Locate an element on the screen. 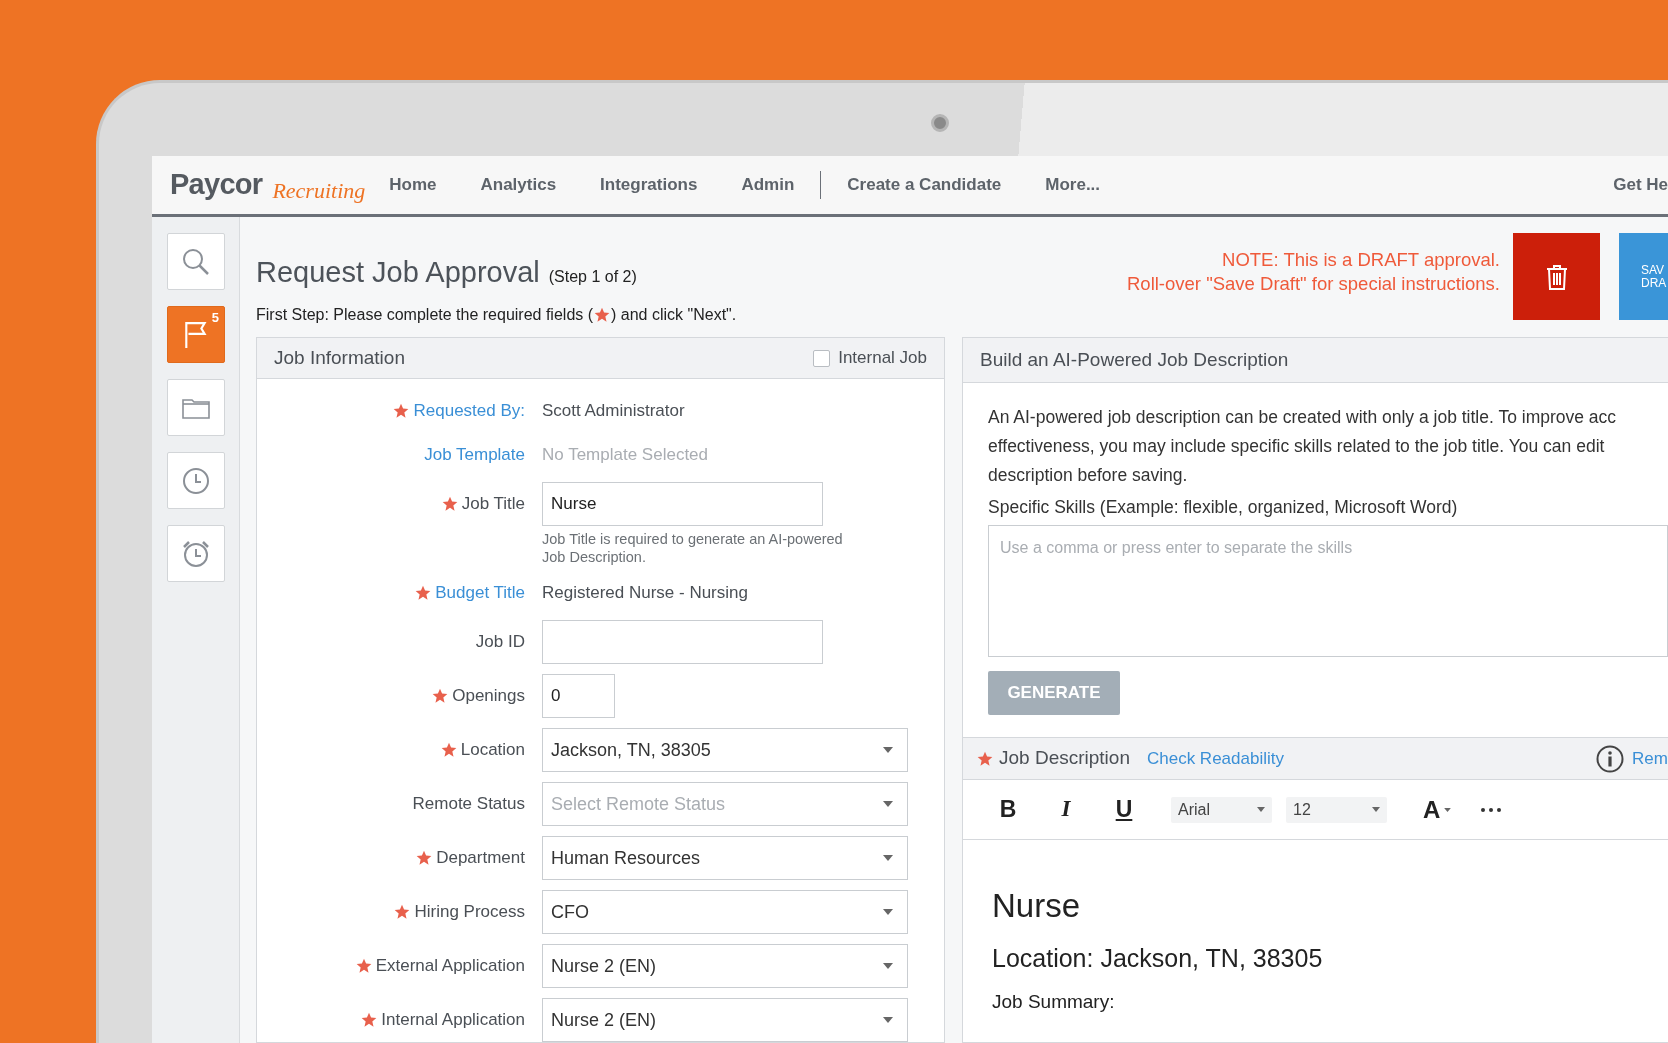 Image resolution: width=1668 pixels, height=1043 pixels. editor-text: Job Summary: is located at coordinates (1054, 1002).